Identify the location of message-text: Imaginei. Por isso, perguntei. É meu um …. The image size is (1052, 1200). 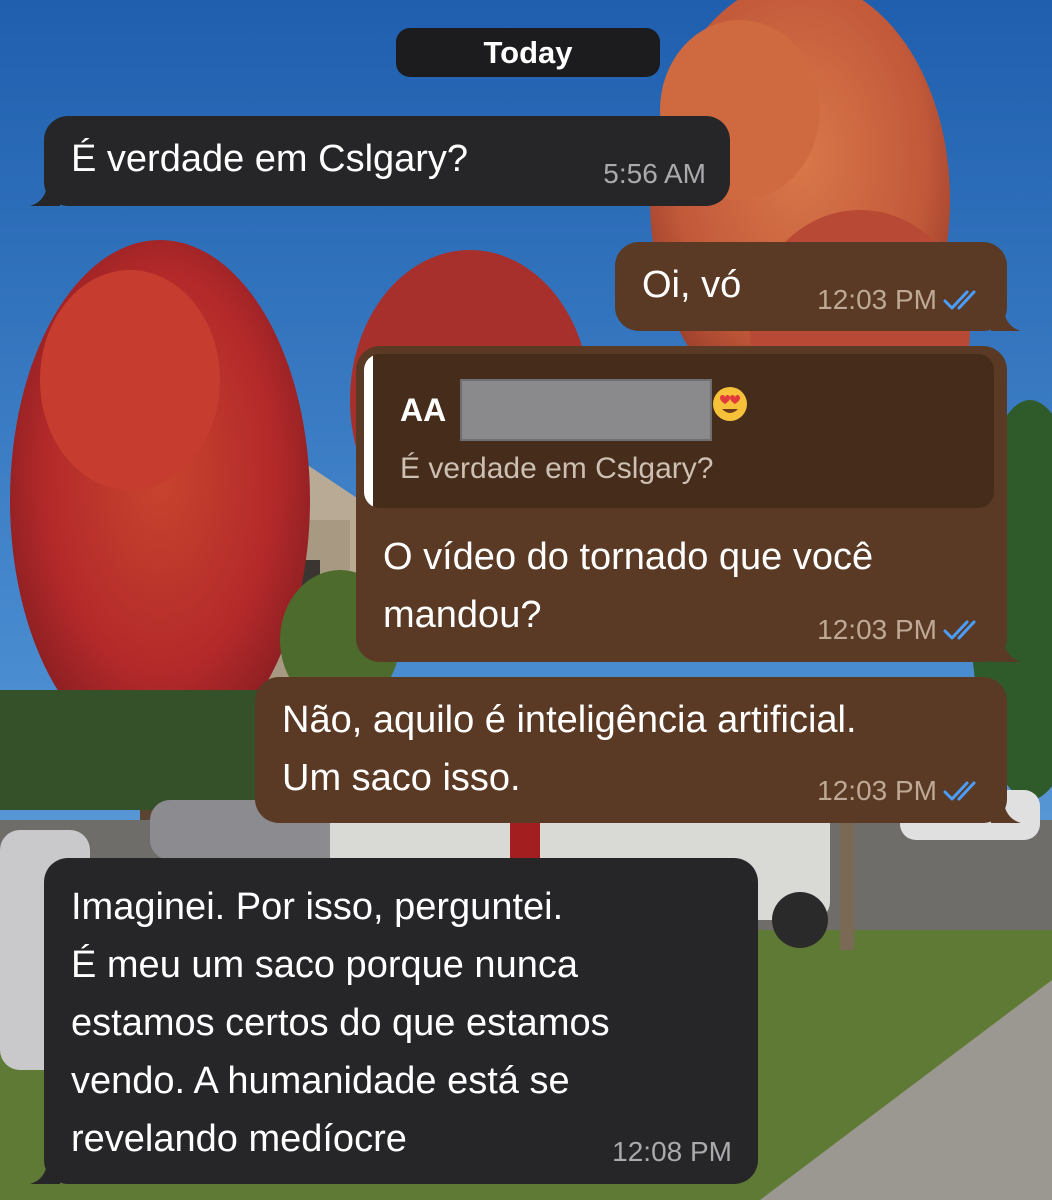
(340, 1023).